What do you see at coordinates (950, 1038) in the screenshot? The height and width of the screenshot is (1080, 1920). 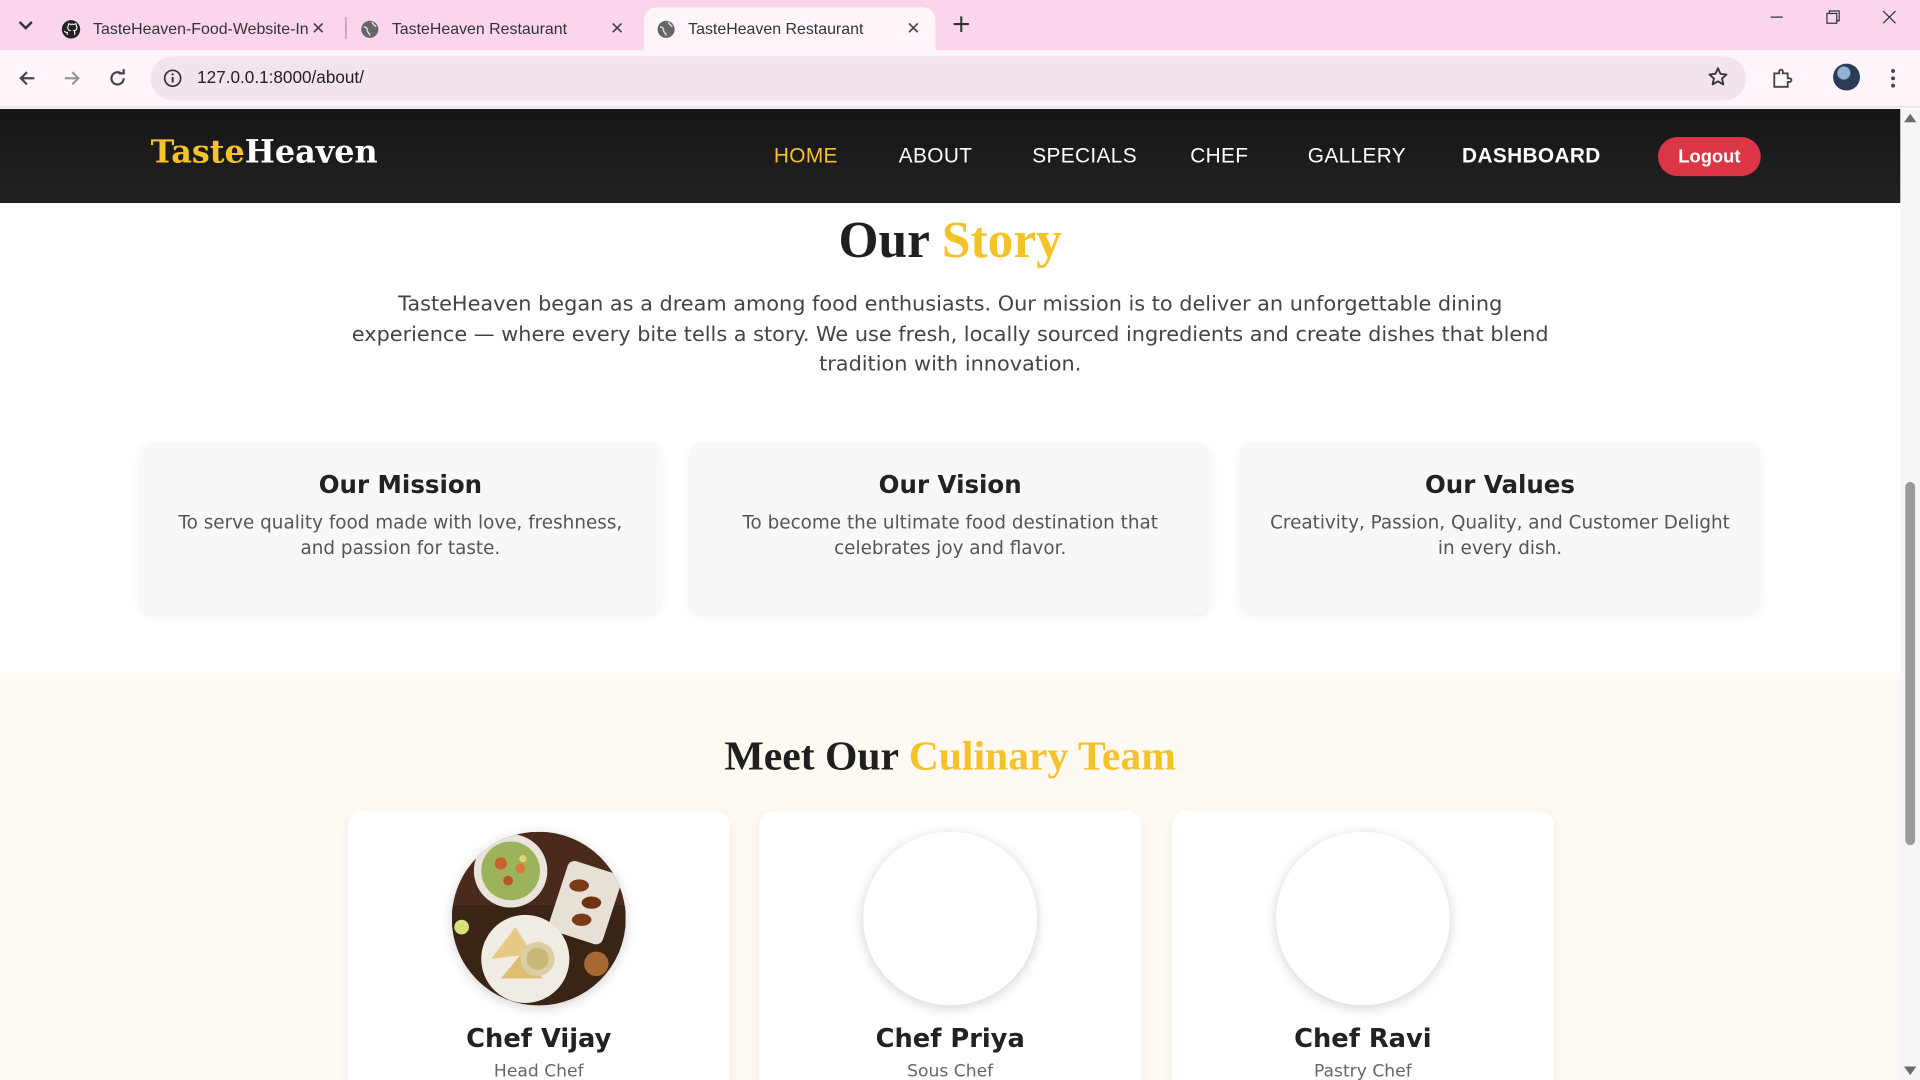 I see `chef-name: Chef Priya` at bounding box center [950, 1038].